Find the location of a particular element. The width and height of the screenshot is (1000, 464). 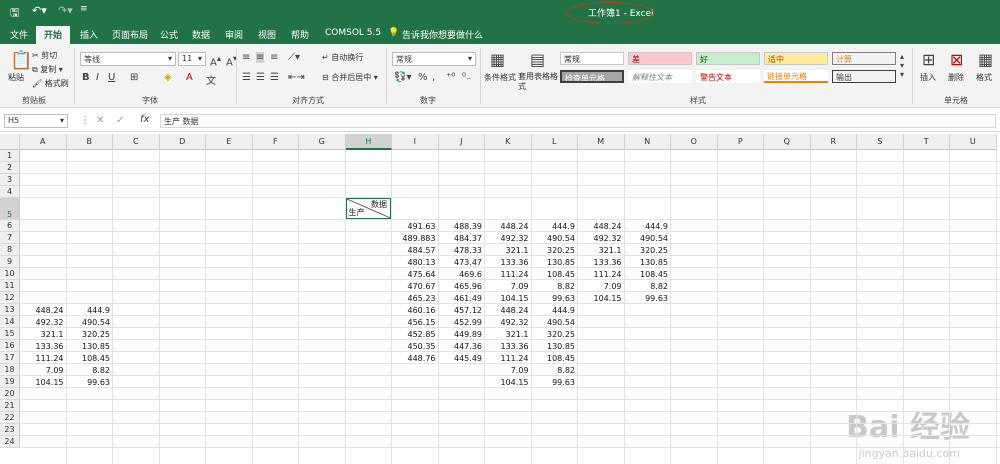

column-header-U: U is located at coordinates (973, 142).